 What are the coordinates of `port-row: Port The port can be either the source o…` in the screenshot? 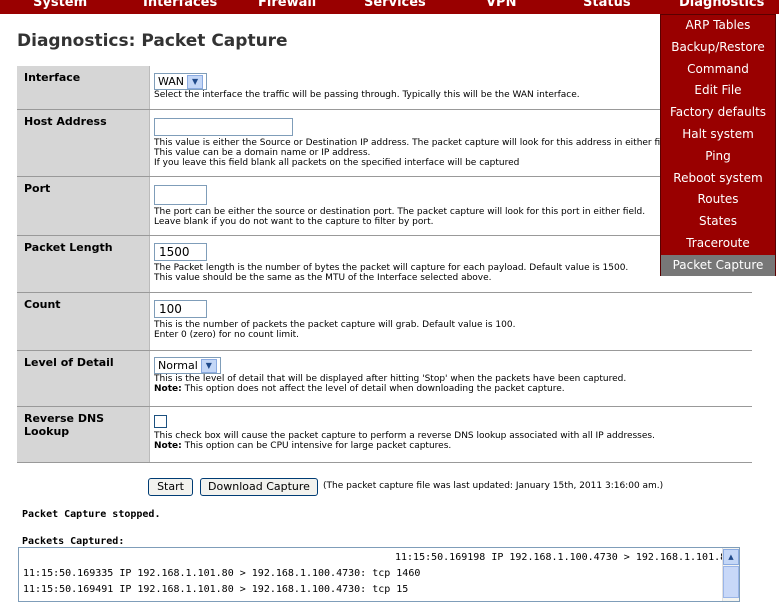 It's located at (384, 206).